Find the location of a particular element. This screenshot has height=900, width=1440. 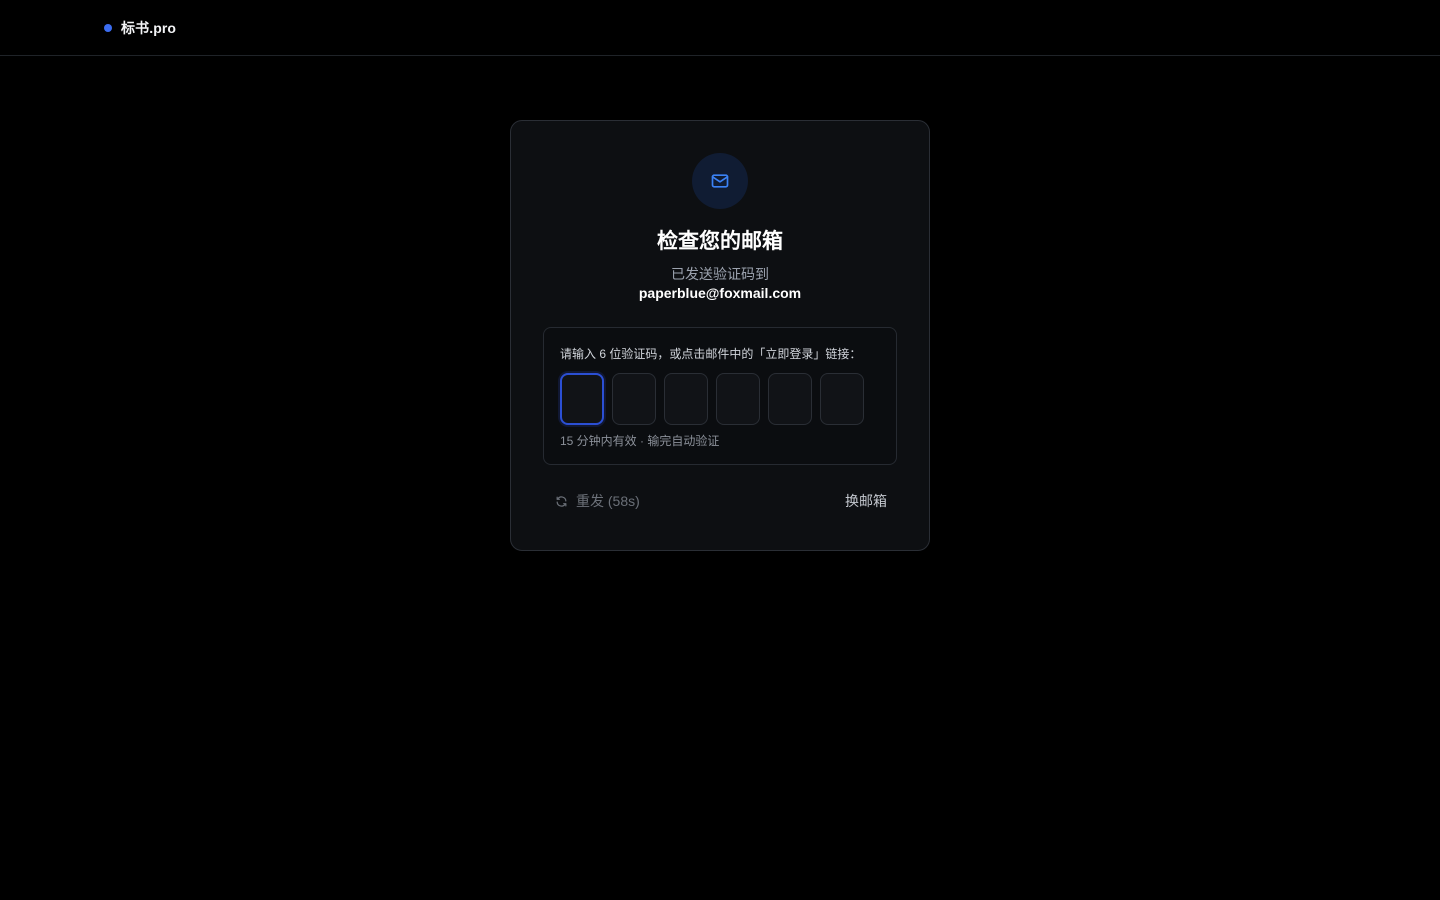

refresh-icon is located at coordinates (561, 501).